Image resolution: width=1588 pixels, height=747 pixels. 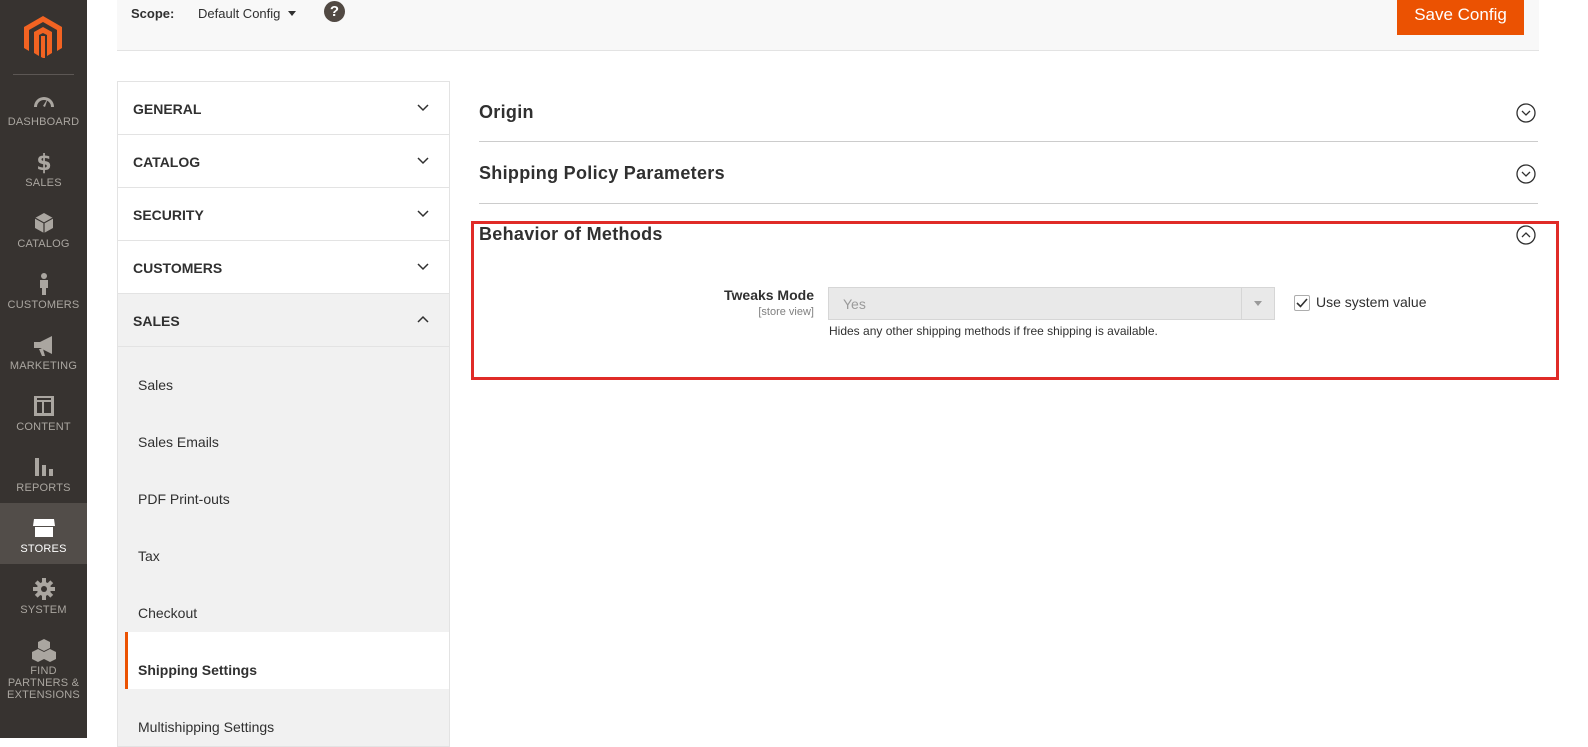 I want to click on nav-content: CONTENT, so click(x=43, y=423).